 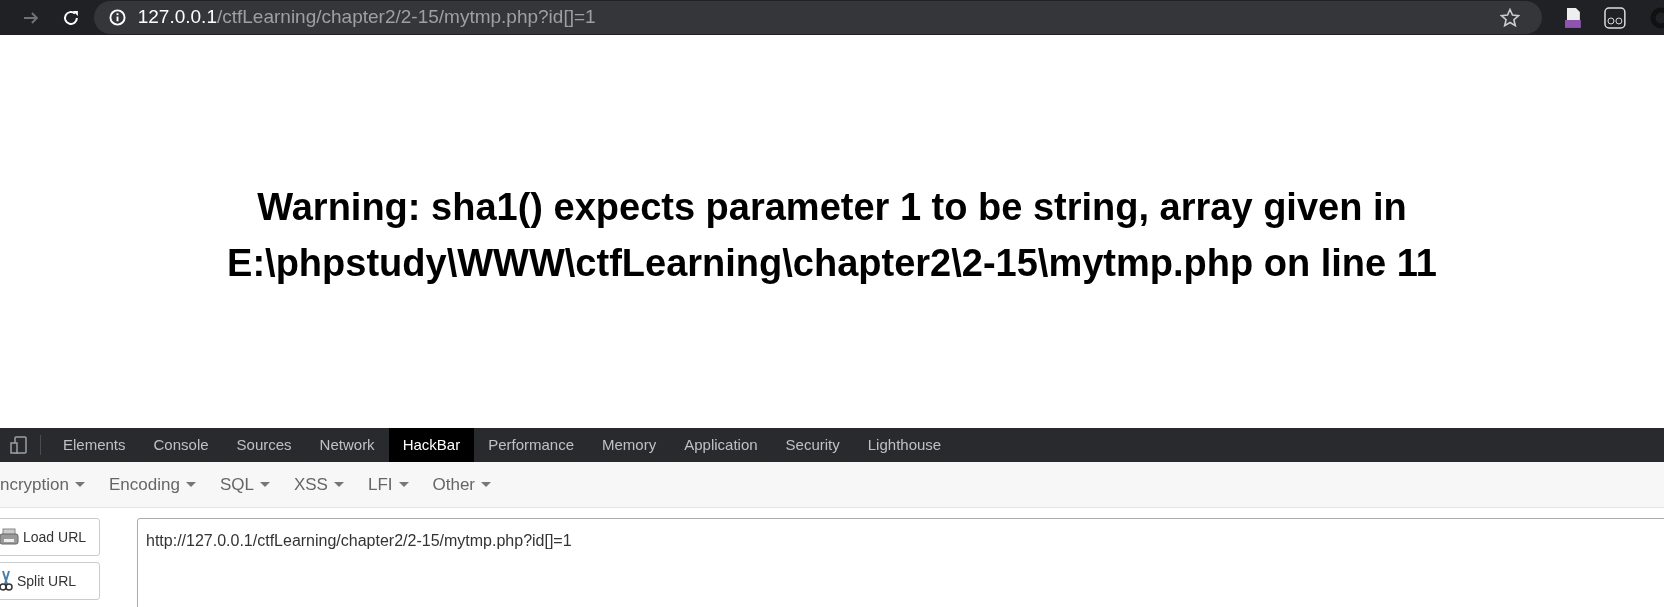 I want to click on scissors-icon, so click(x=6, y=581).